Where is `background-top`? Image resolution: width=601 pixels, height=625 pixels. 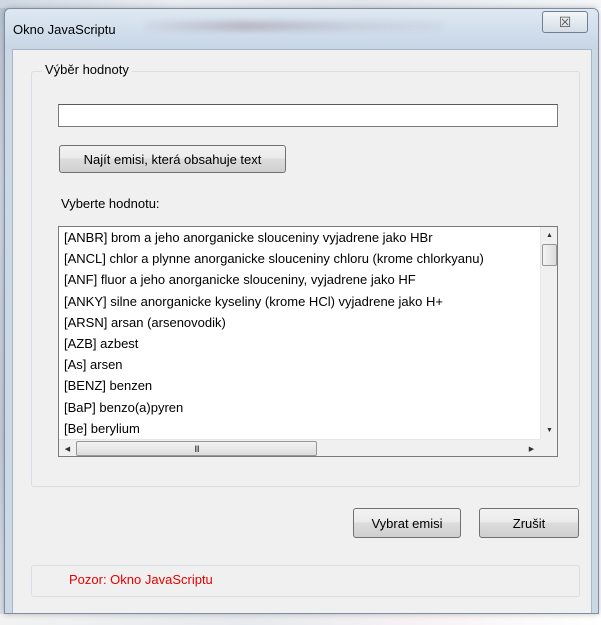
background-top is located at coordinates (300, 4).